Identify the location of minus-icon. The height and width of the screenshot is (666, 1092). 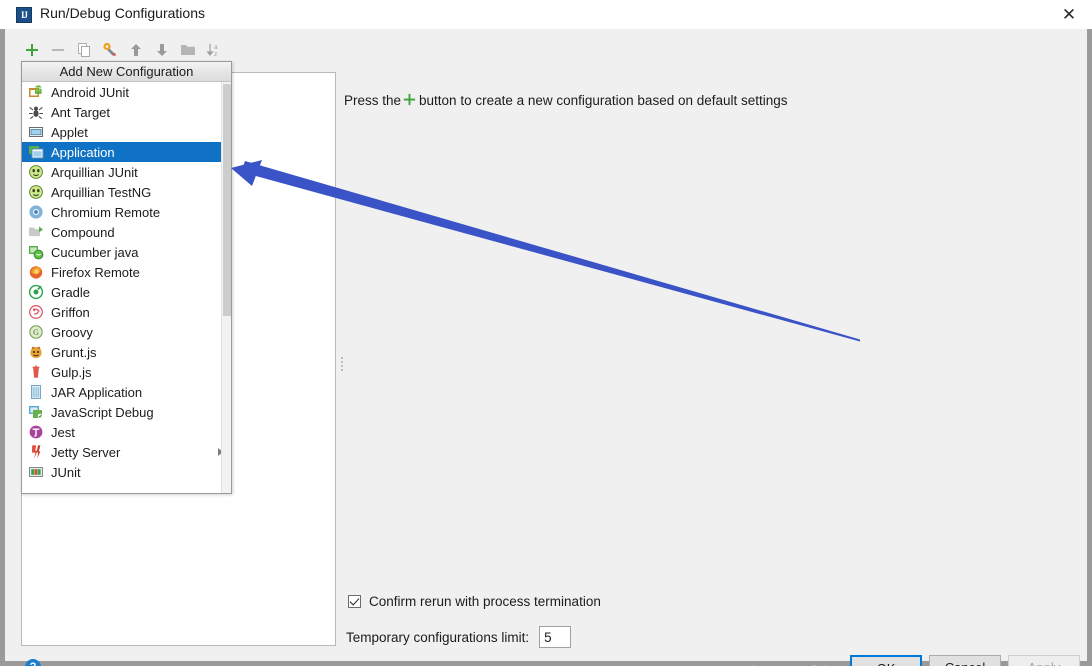
(58, 50).